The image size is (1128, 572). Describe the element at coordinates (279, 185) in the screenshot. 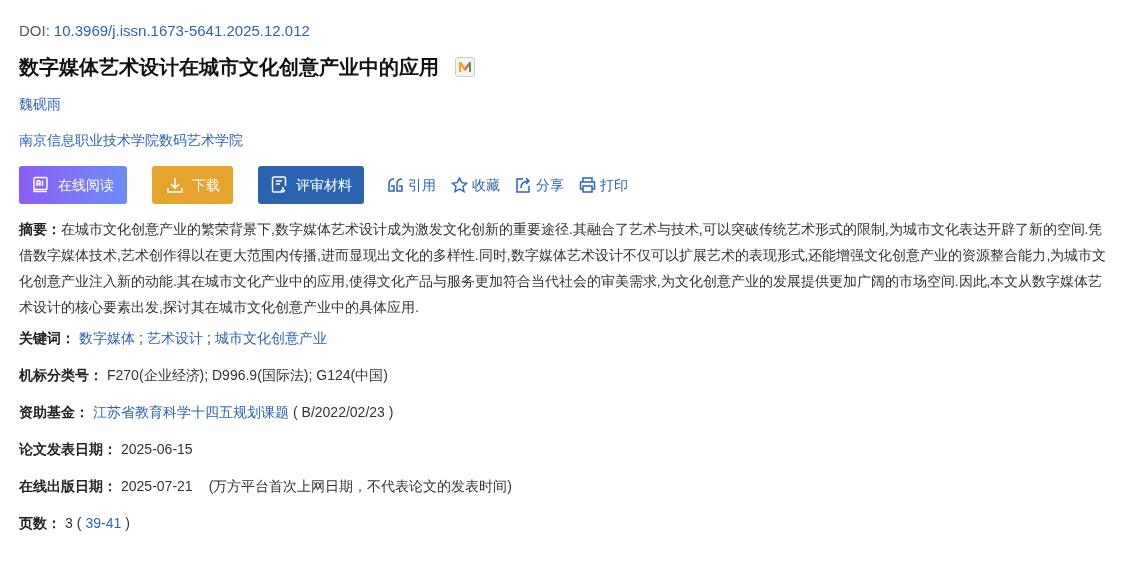

I see `document-icon` at that location.